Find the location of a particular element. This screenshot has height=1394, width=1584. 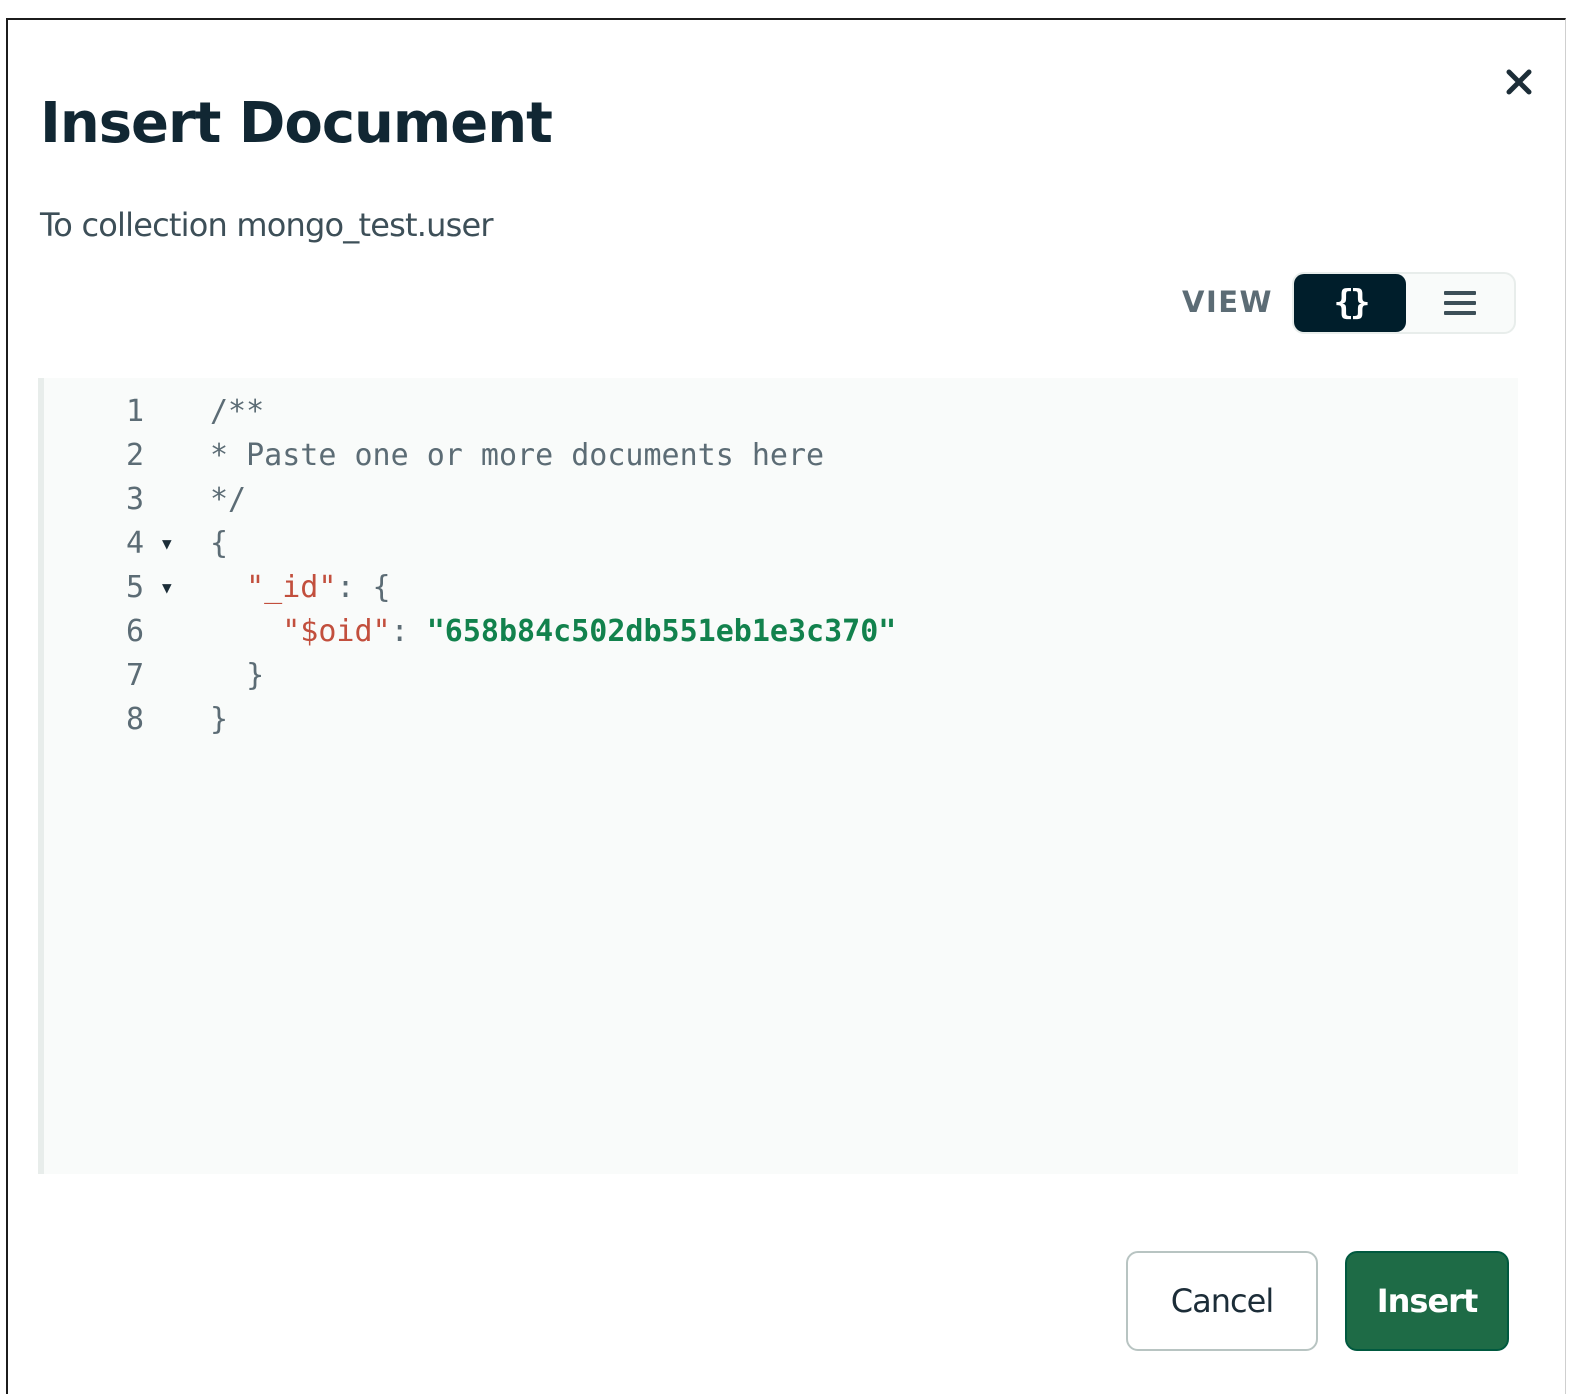

list-icon is located at coordinates (1460, 303).